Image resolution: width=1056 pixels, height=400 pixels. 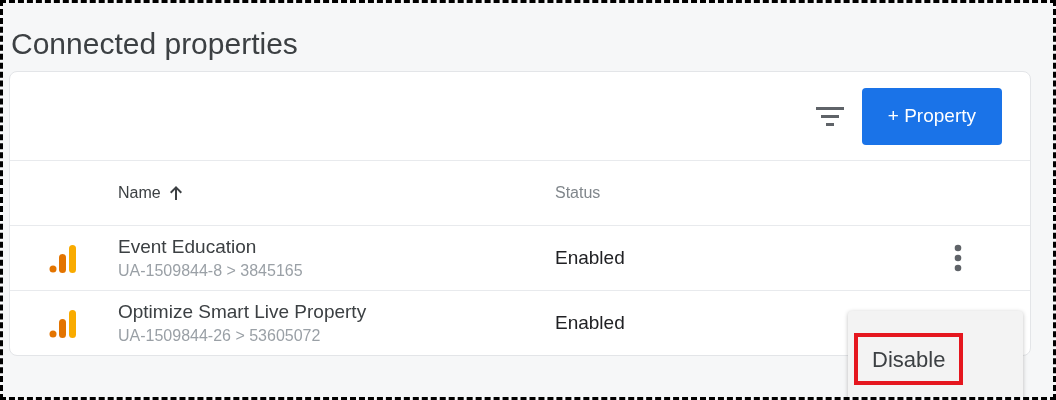 I want to click on filter-icon, so click(x=829, y=116).